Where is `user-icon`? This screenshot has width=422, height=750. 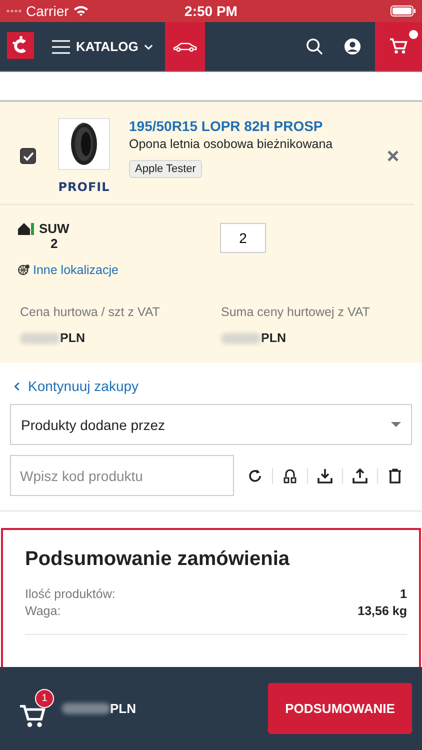
user-icon is located at coordinates (352, 46).